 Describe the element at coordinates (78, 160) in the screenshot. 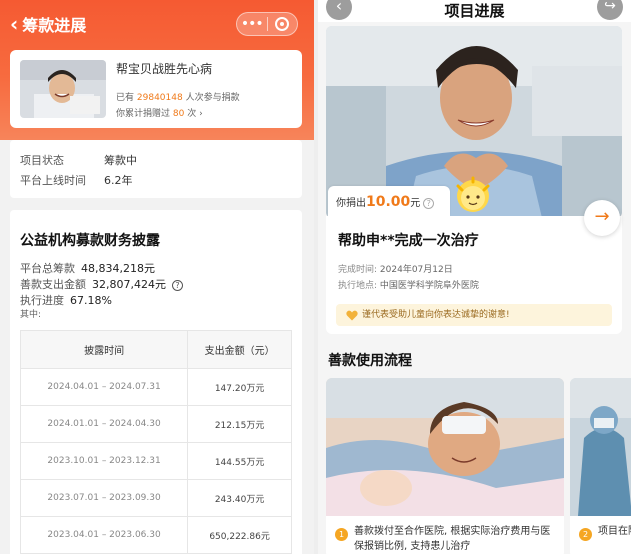

I see `project-state-row: 项目状态 筹款中` at that location.